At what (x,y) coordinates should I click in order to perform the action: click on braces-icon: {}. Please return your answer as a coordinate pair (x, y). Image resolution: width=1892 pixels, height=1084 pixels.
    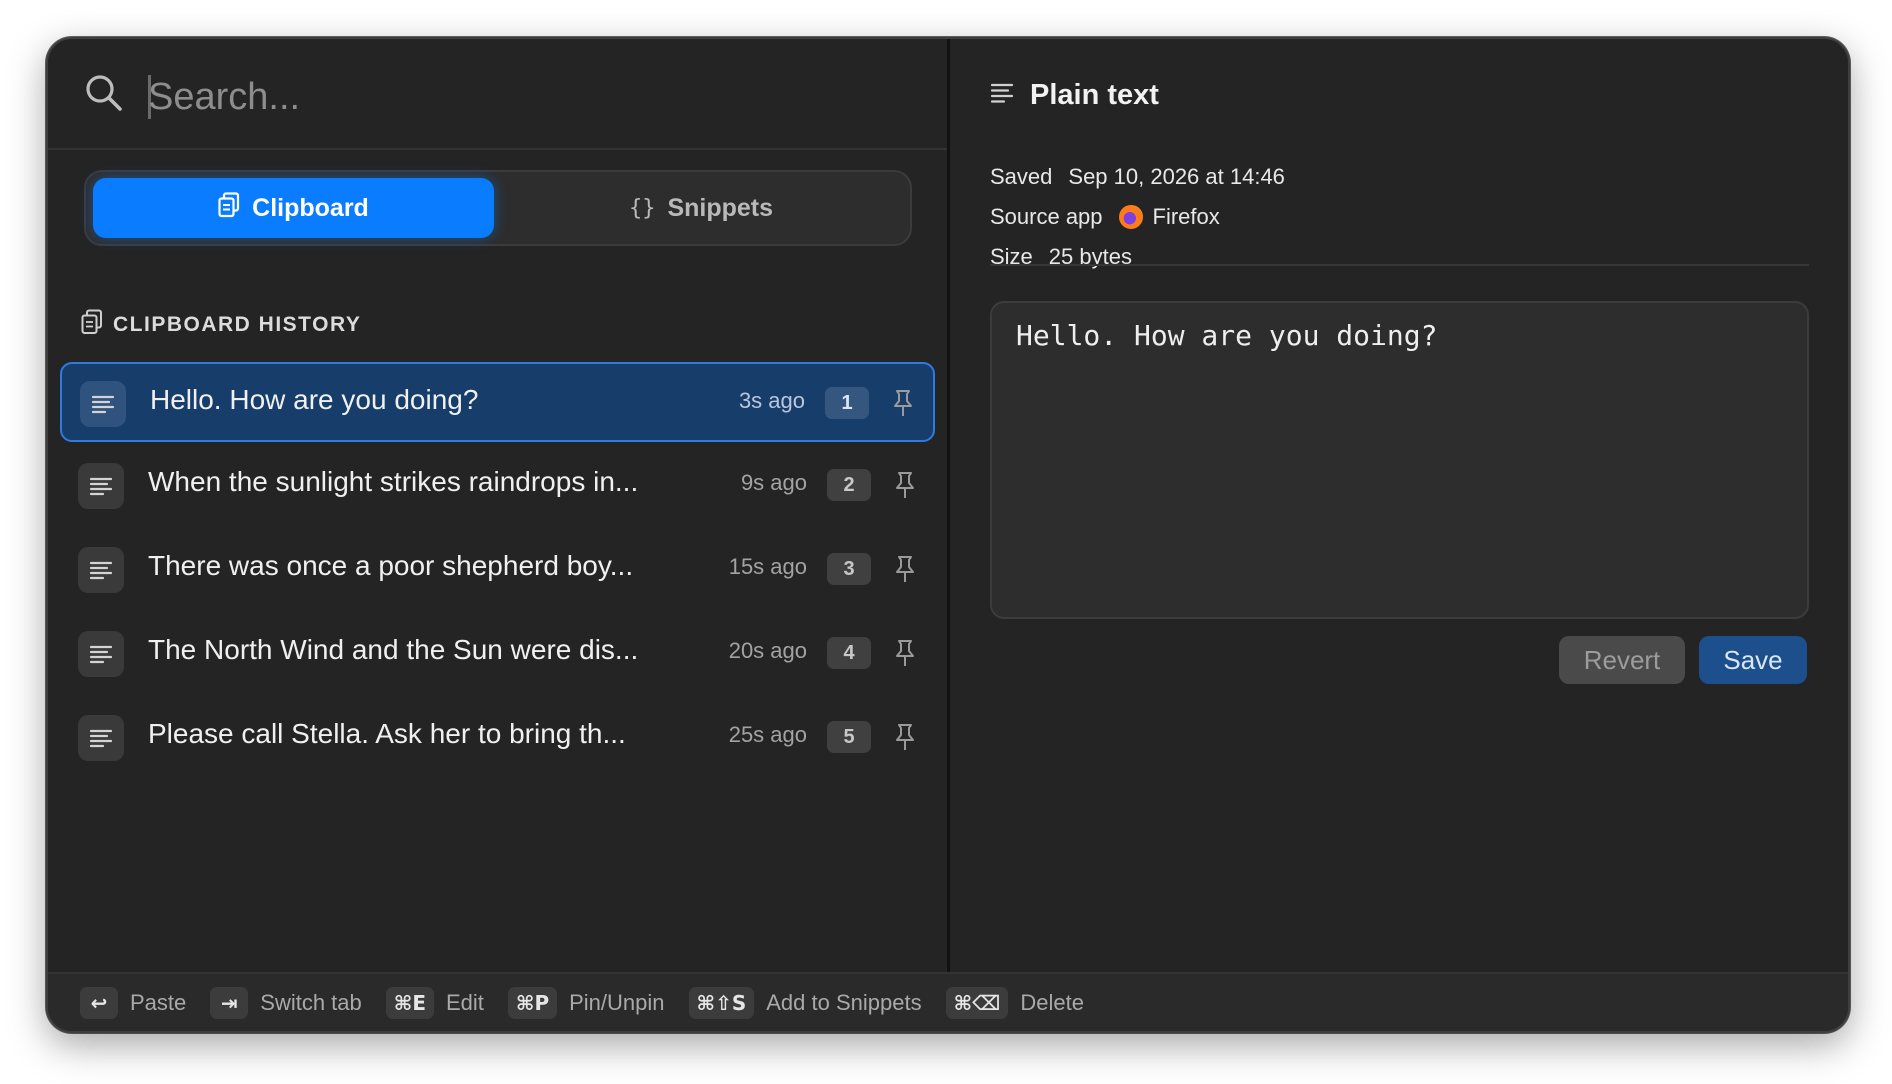
    Looking at the image, I should click on (642, 208).